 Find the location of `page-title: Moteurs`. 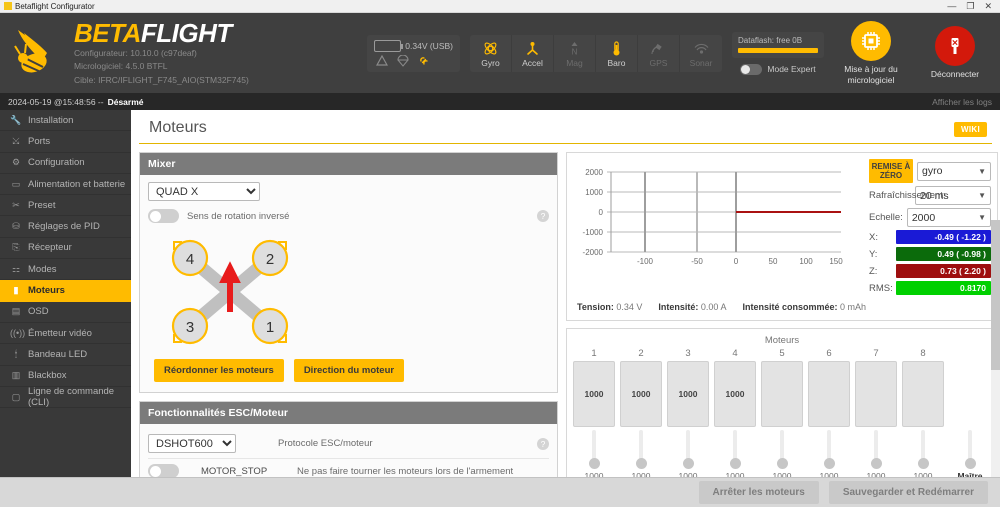

page-title: Moteurs is located at coordinates (565, 127).